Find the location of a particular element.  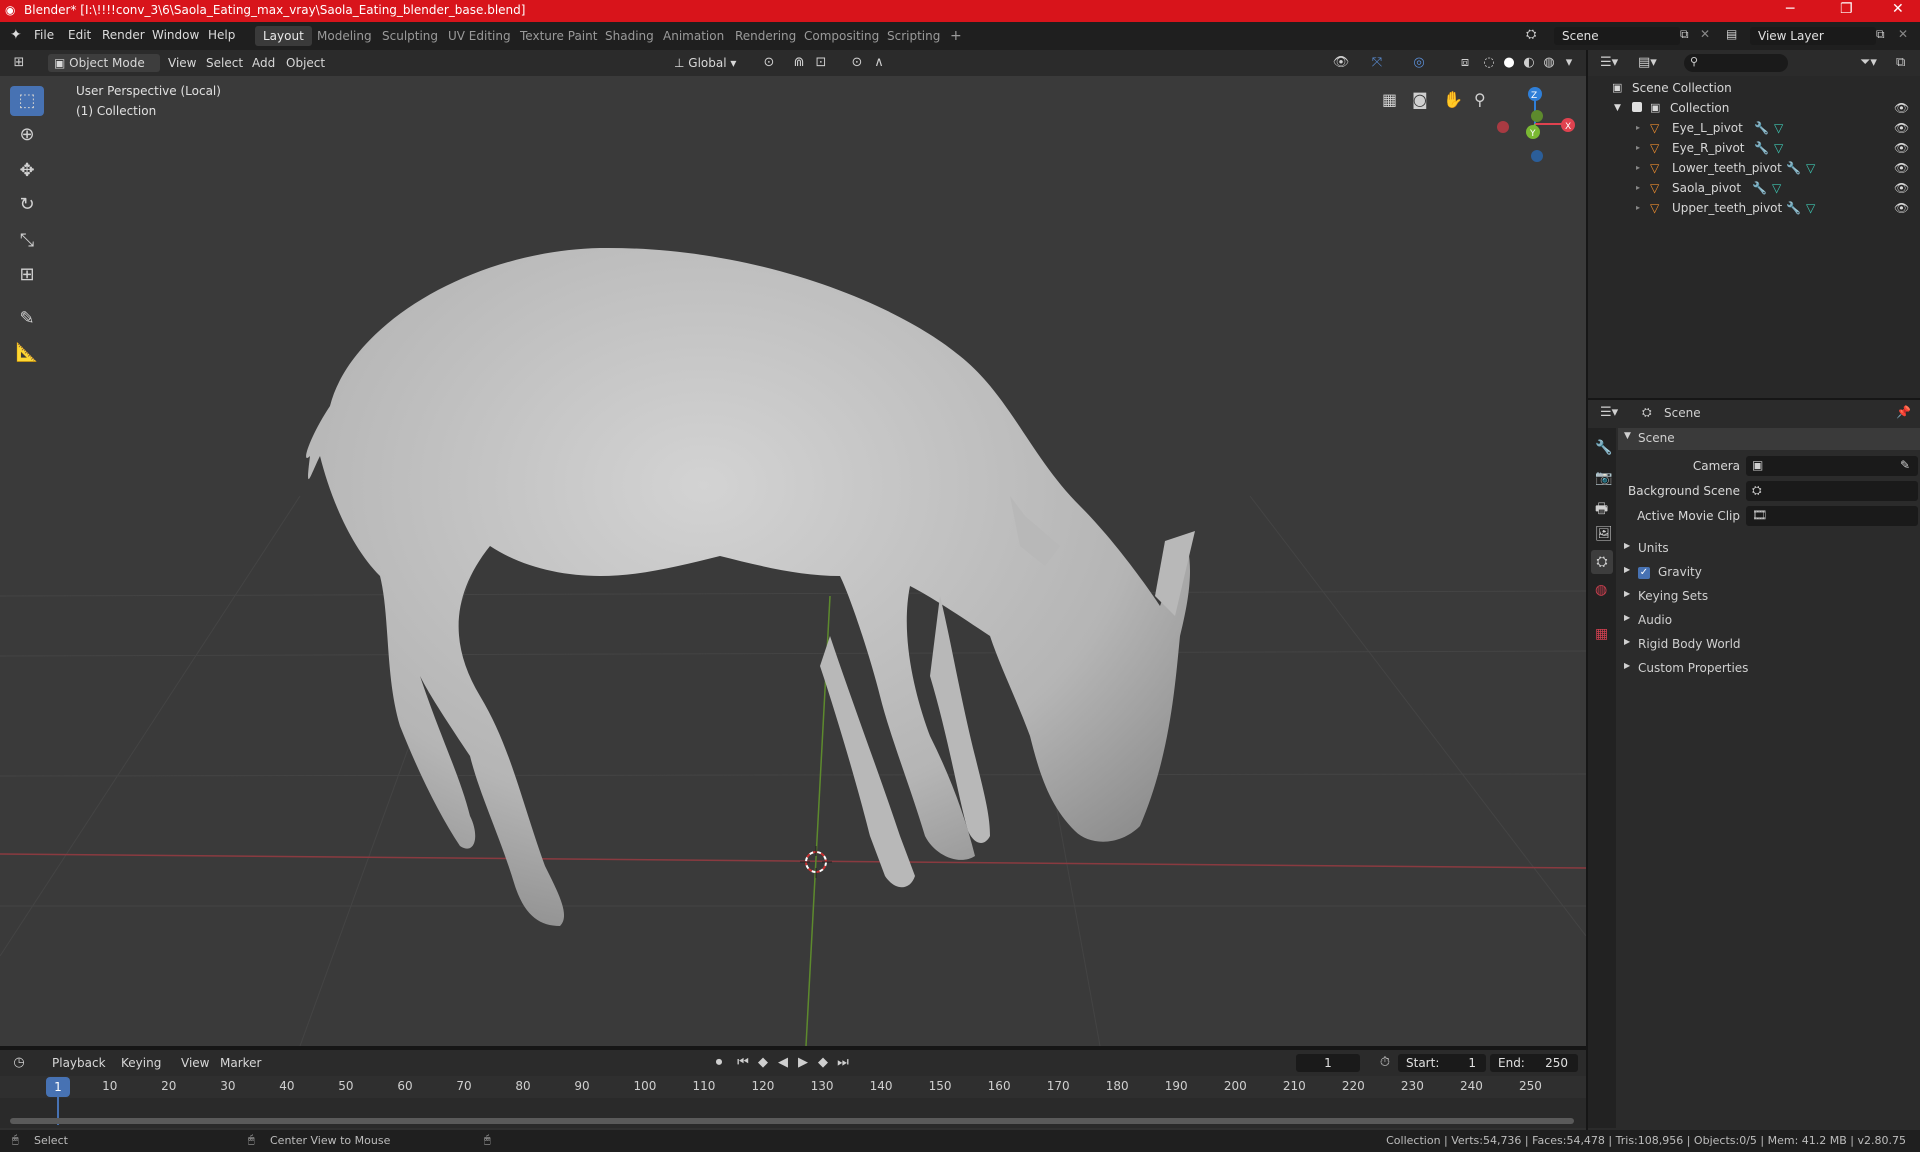

tool-tab-icon: 🔧 is located at coordinates (1603, 448).